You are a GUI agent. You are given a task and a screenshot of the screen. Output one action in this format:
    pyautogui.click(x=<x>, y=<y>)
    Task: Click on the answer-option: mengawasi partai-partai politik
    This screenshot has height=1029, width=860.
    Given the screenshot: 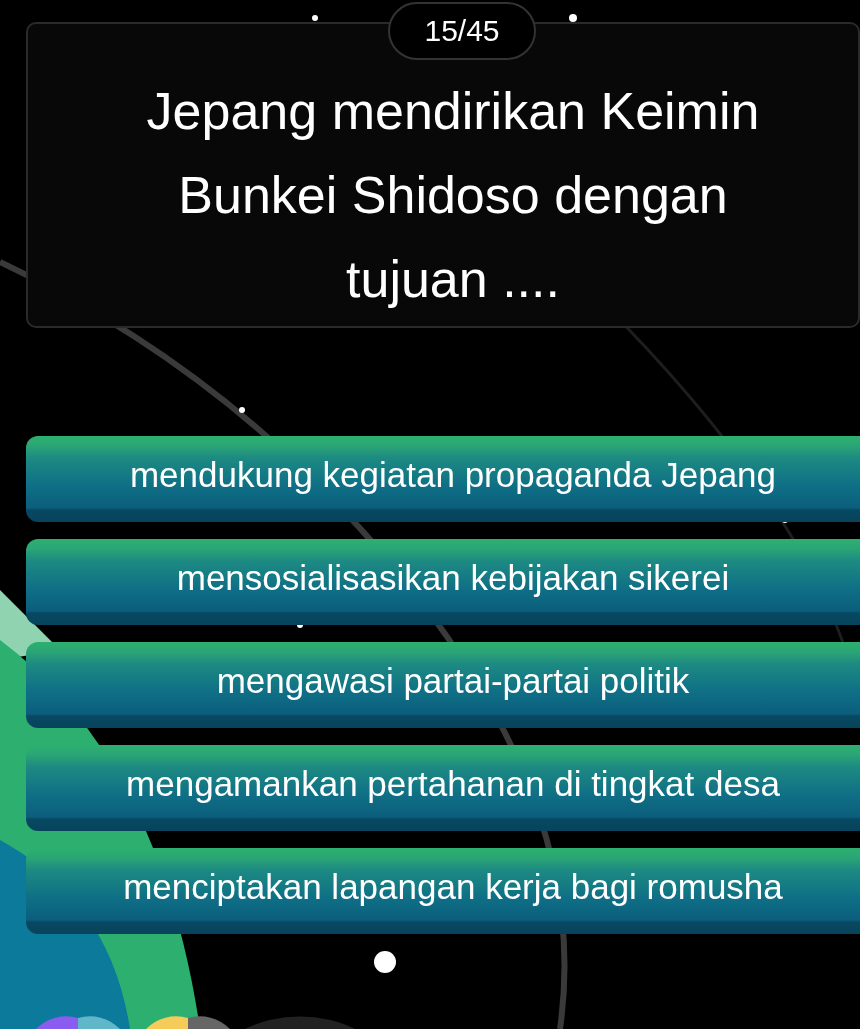 What is the action you would take?
    pyautogui.click(x=443, y=685)
    